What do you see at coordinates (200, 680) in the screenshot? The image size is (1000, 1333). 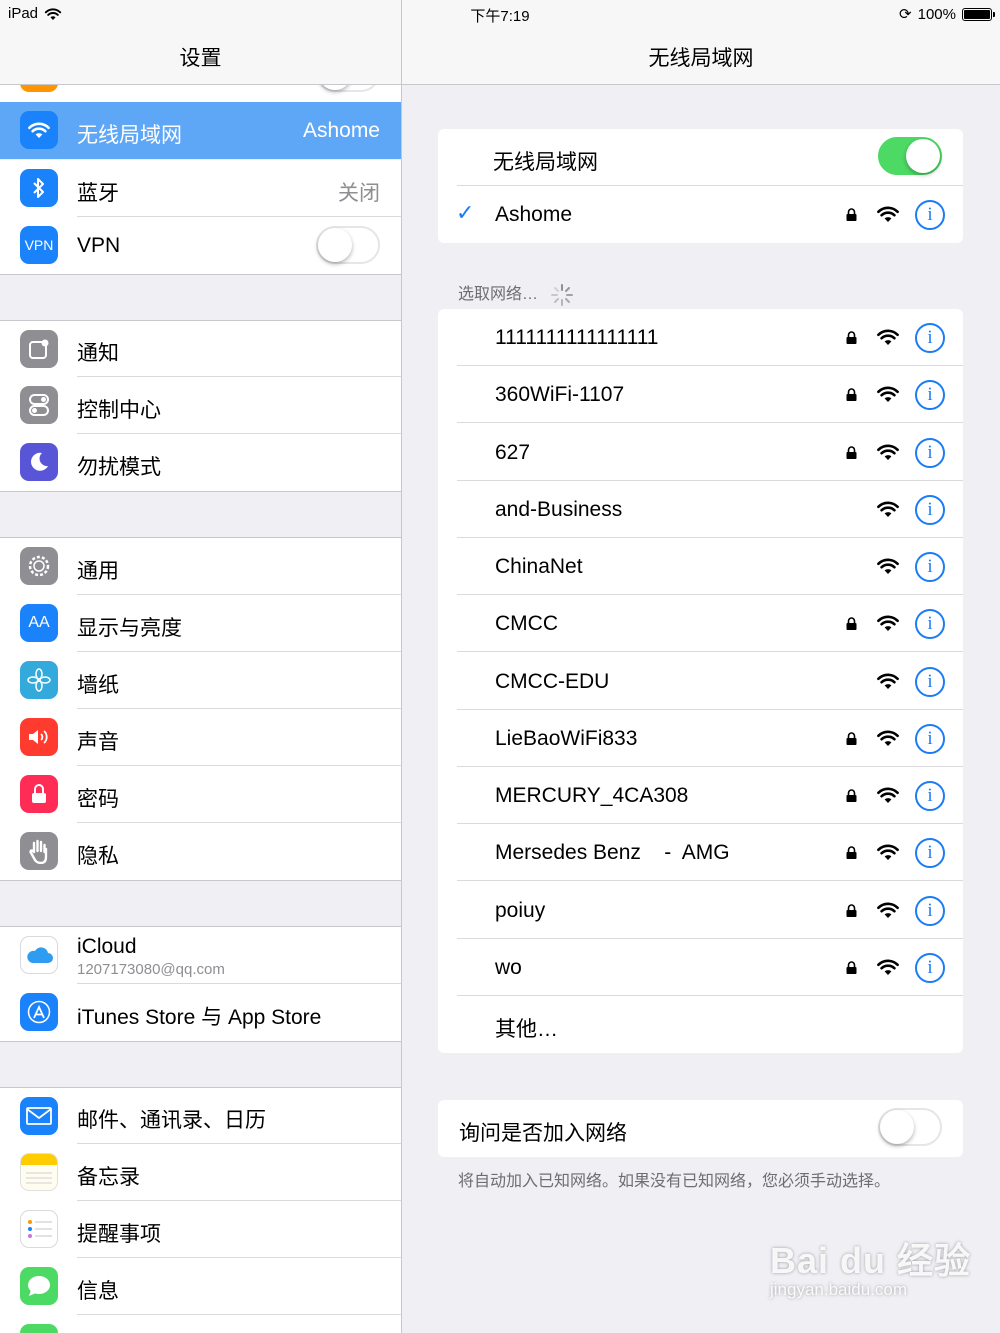 I see `sidebar-item-wallpaper: 墙纸` at bounding box center [200, 680].